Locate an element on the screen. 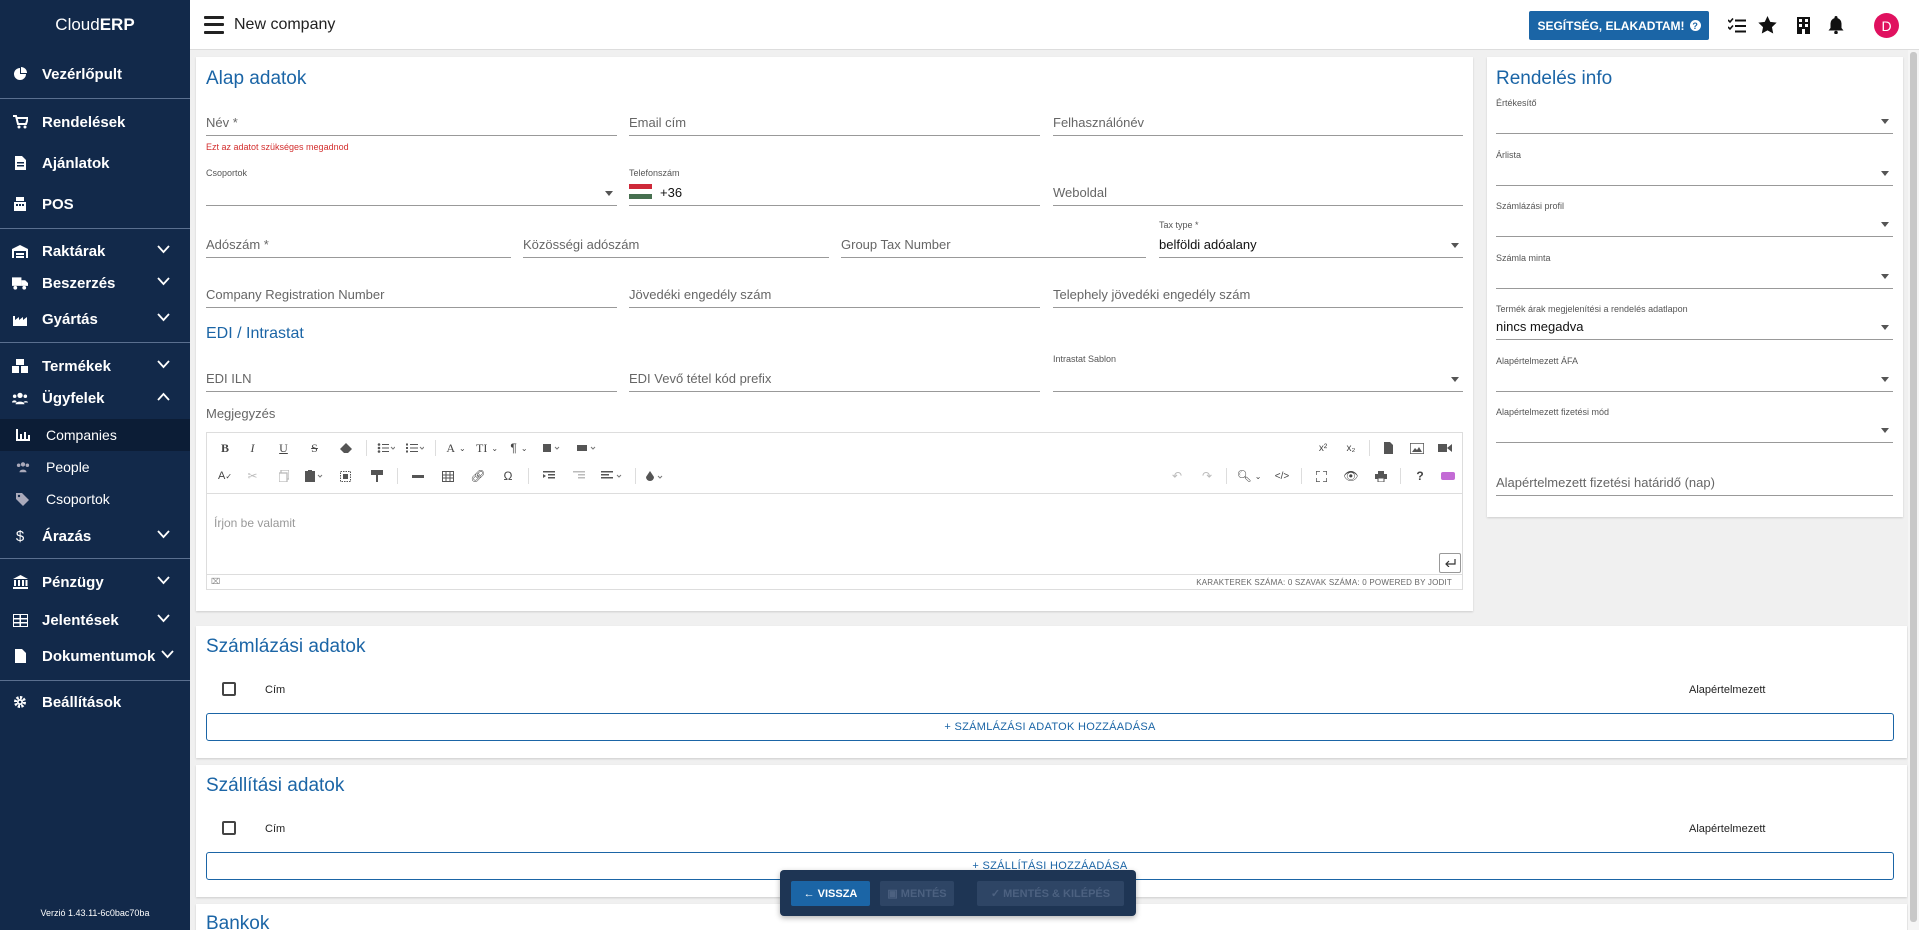 This screenshot has width=1919, height=930. site-excise-license-field: Telephely jövedéki engedély szám is located at coordinates (1258, 295).